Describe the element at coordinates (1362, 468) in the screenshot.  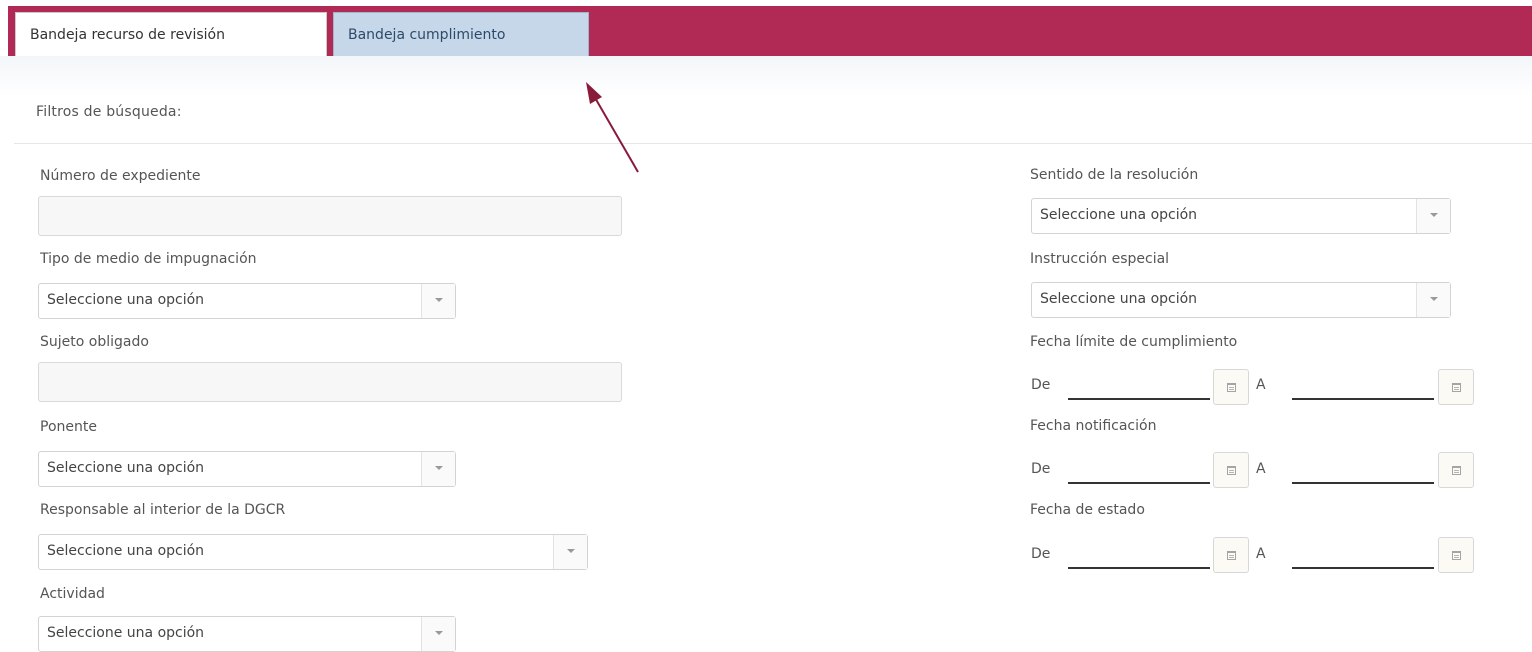
I see `fecha-notificacion-to-input` at that location.